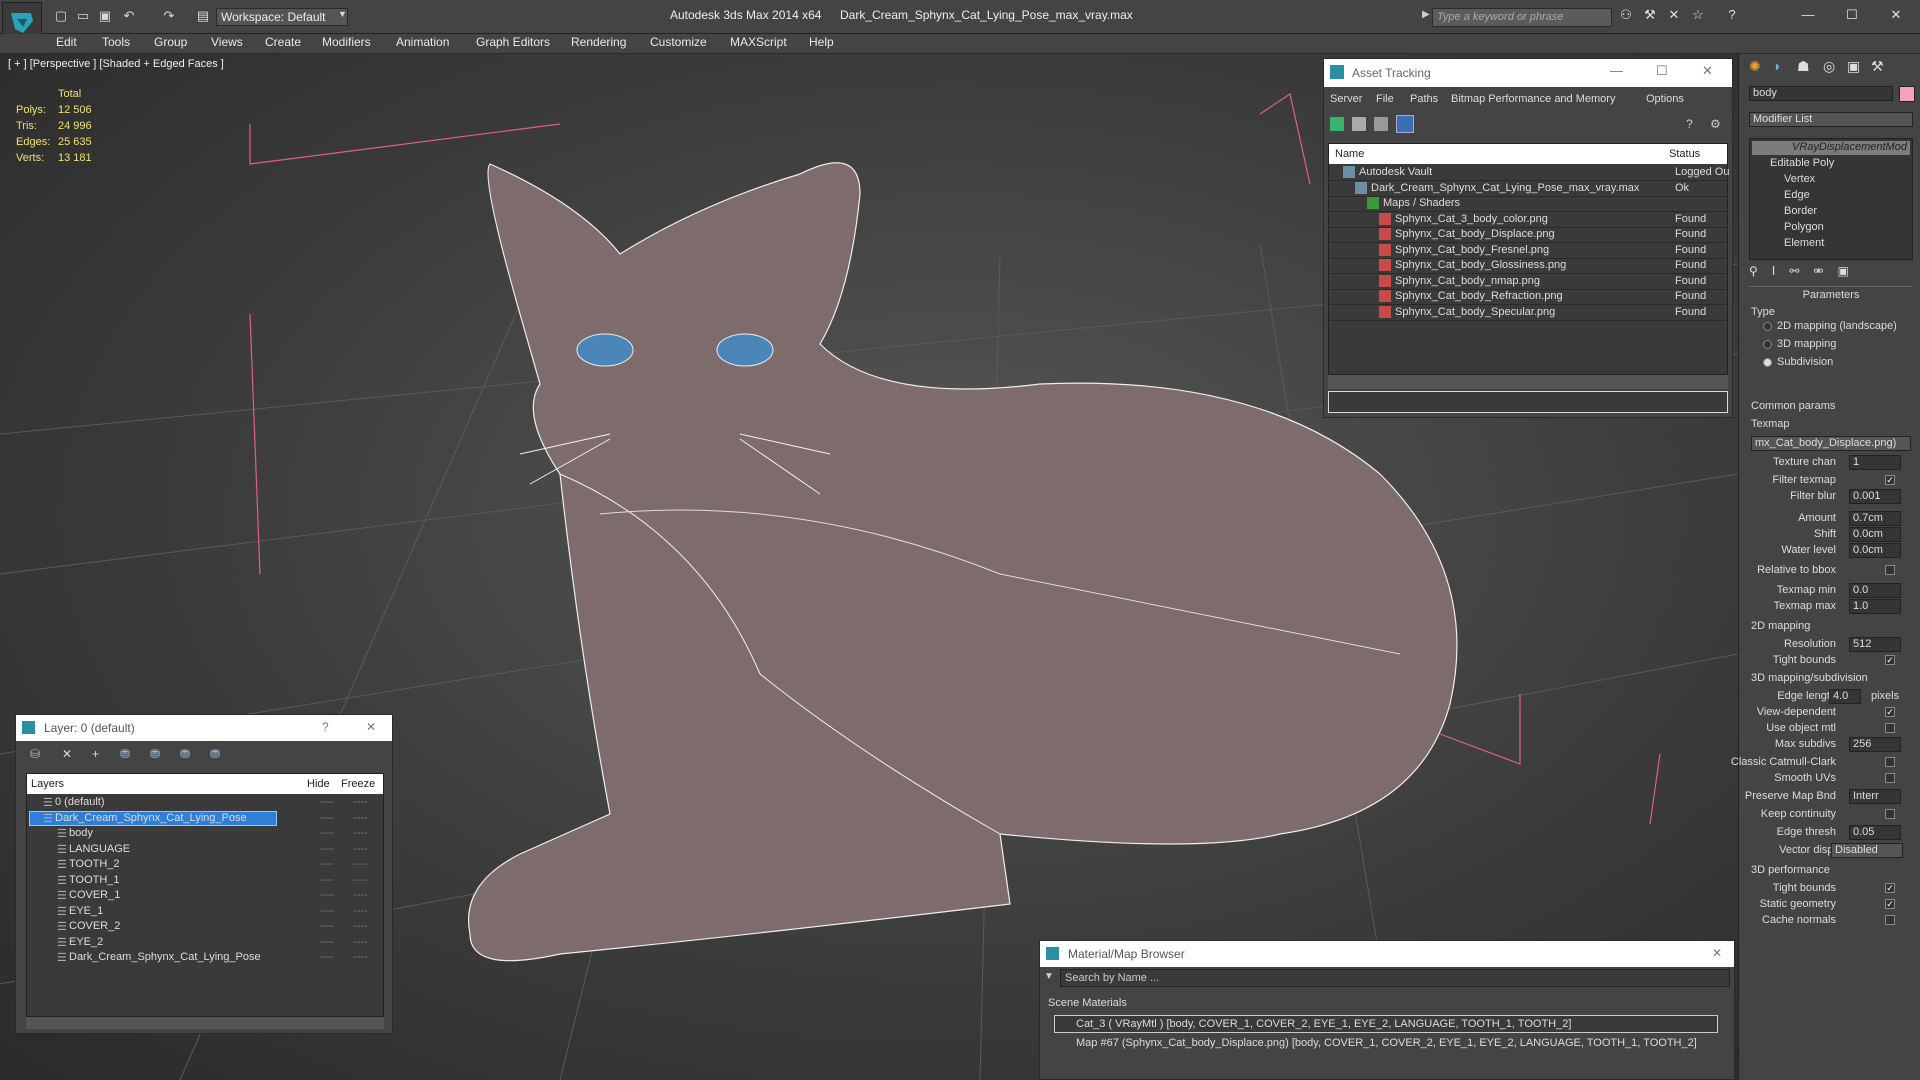 This screenshot has width=1920, height=1080. I want to click on create-tab-icon: ✺, so click(1755, 66).